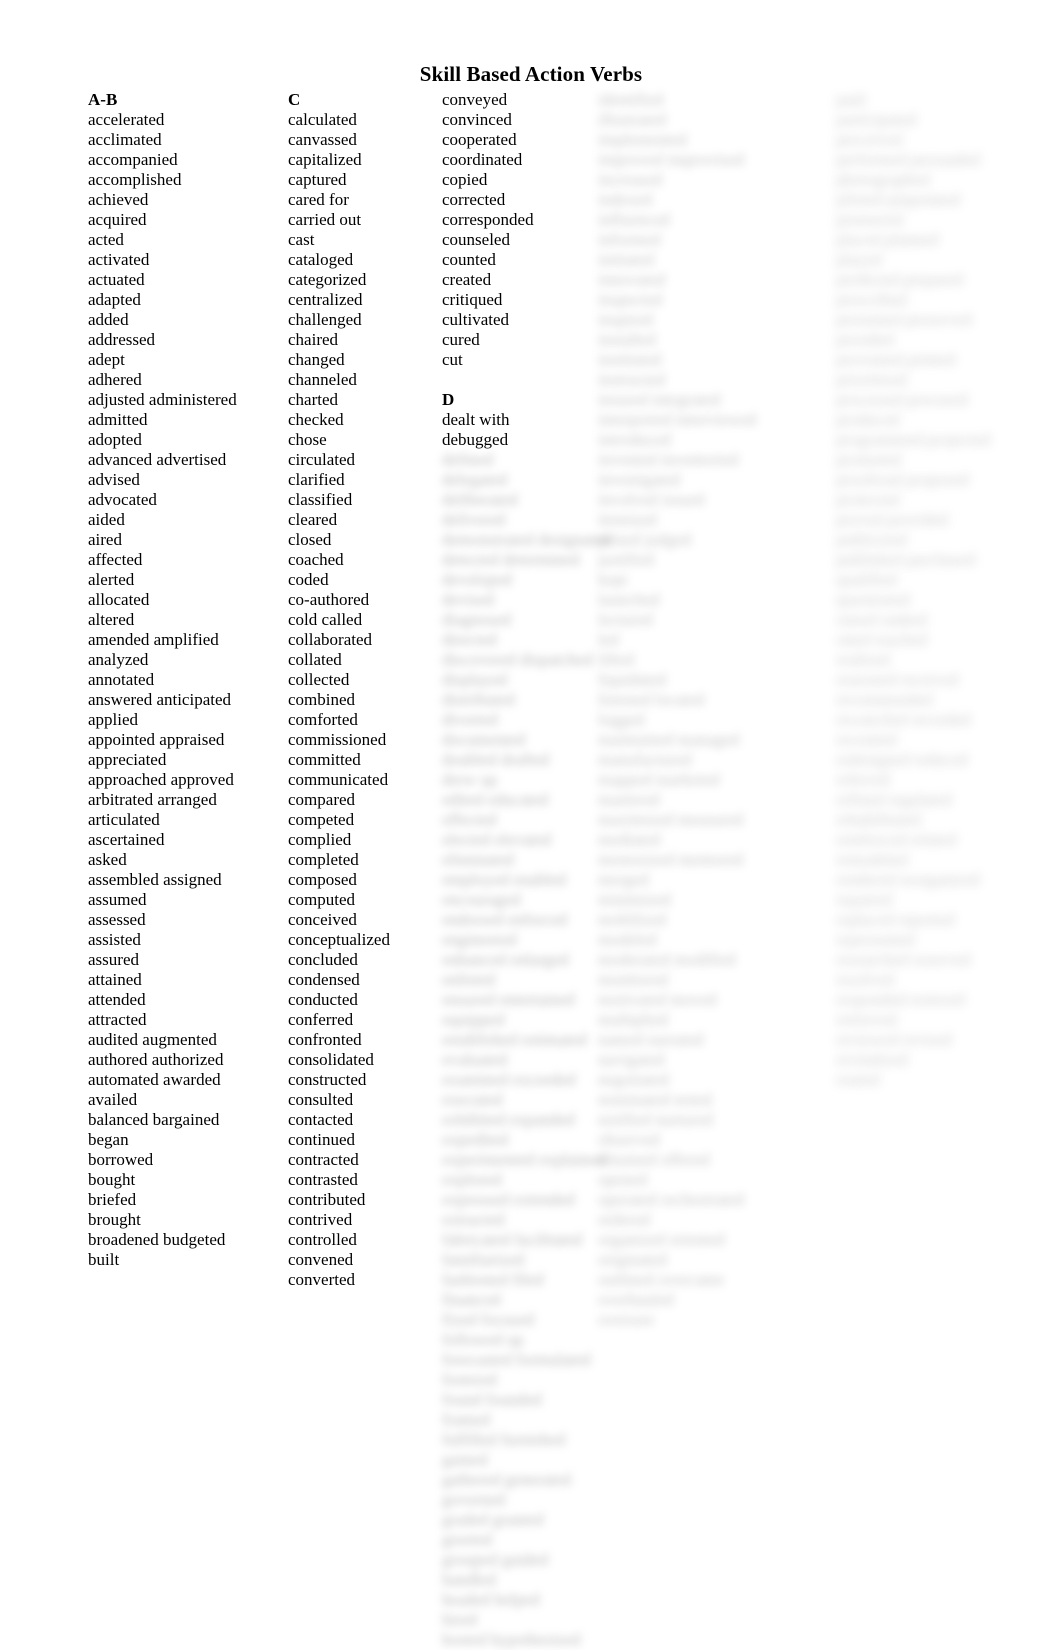 Image resolution: width=1062 pixels, height=1650 pixels. What do you see at coordinates (162, 399) in the screenshot?
I see `verb-entry: adjusted administered` at bounding box center [162, 399].